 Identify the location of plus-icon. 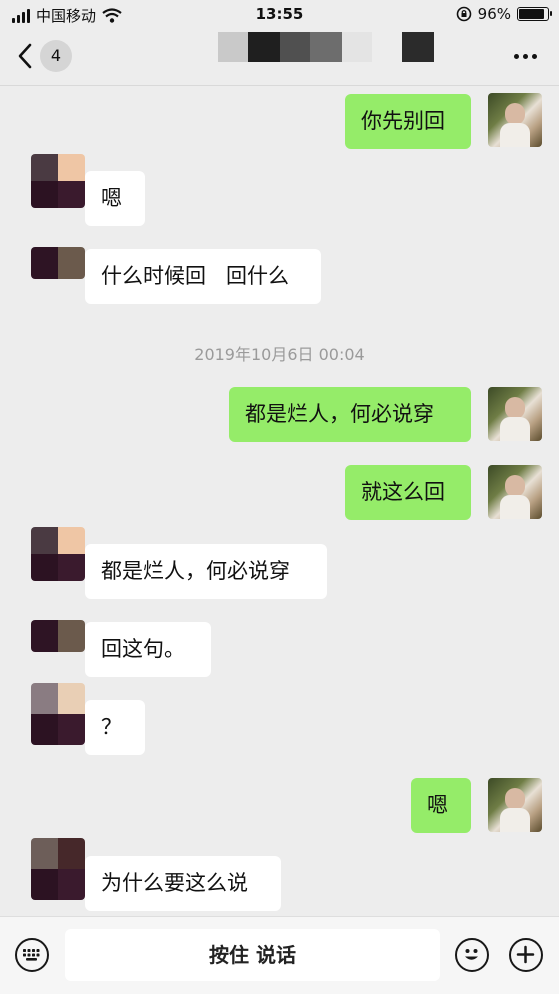
(525, 954).